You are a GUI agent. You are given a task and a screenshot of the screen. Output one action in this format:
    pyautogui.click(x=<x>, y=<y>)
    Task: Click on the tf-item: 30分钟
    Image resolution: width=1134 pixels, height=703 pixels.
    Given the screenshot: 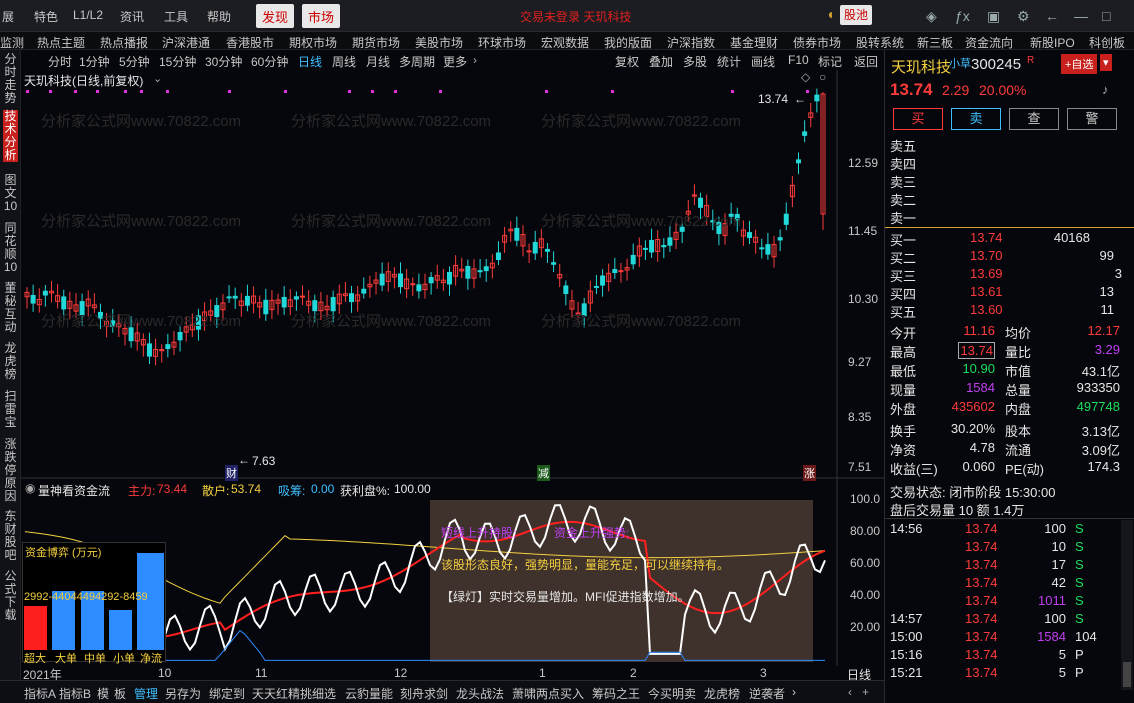 What is the action you would take?
    pyautogui.click(x=223, y=61)
    